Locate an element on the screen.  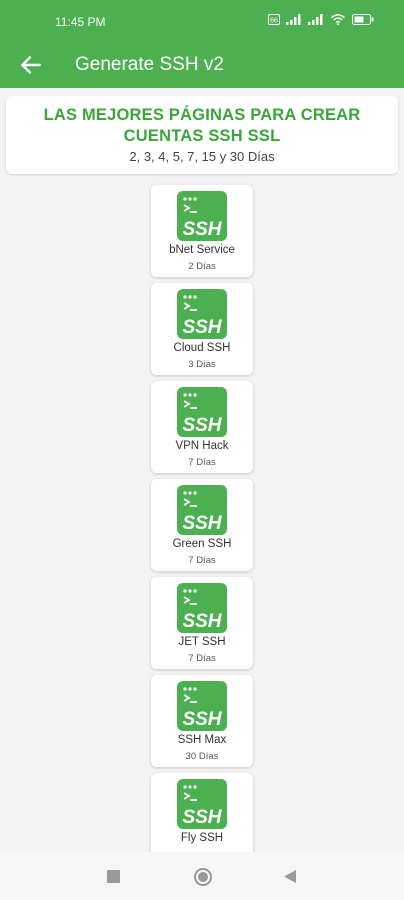
svg-text: 66 is located at coordinates (274, 21).